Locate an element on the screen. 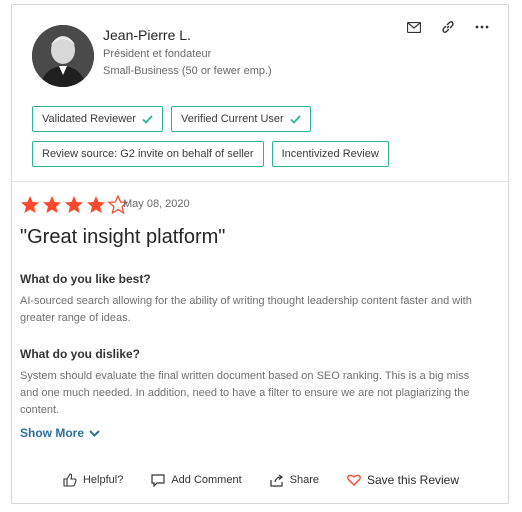 The height and width of the screenshot is (512, 522). badge-label: Verified Current User is located at coordinates (232, 119).